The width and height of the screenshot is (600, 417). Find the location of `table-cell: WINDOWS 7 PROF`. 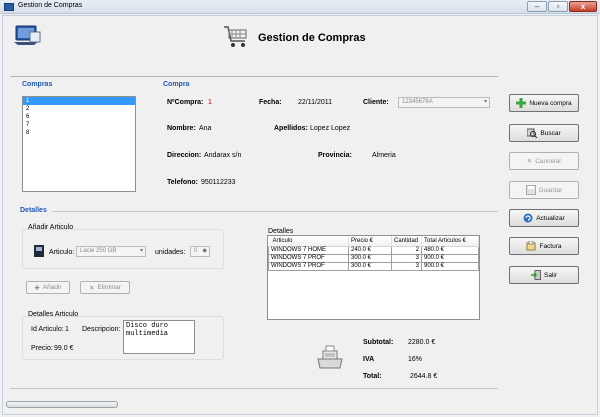

table-cell: WINDOWS 7 PROF is located at coordinates (308, 266).